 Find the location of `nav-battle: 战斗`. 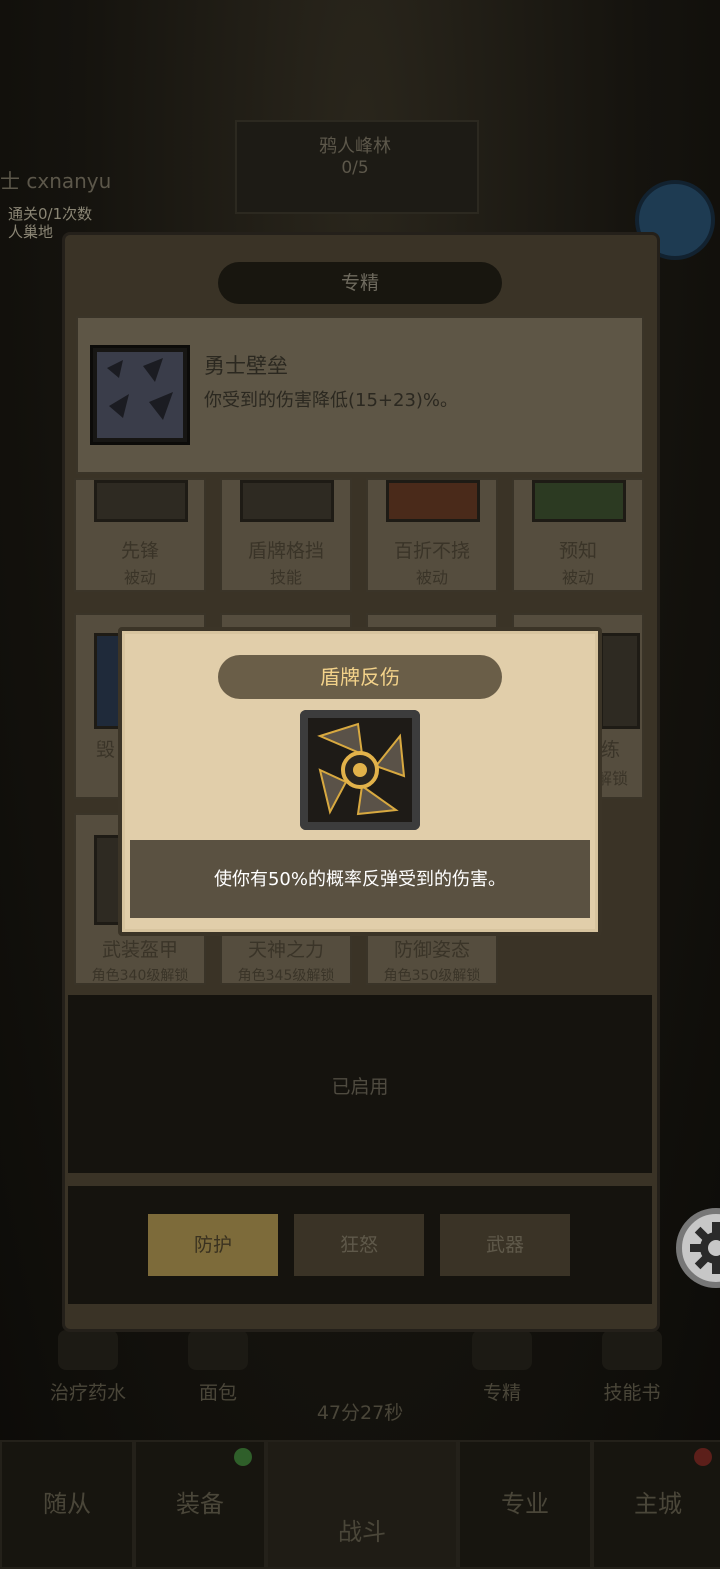

nav-battle: 战斗 is located at coordinates (362, 1504).